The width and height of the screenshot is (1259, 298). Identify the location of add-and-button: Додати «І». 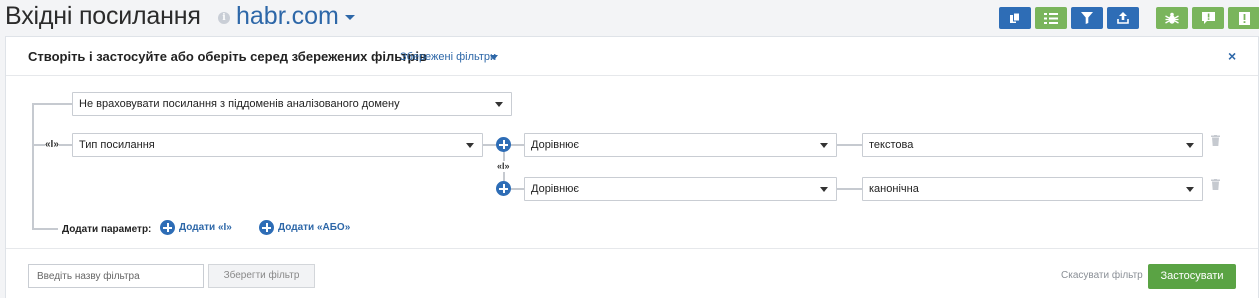
(196, 227).